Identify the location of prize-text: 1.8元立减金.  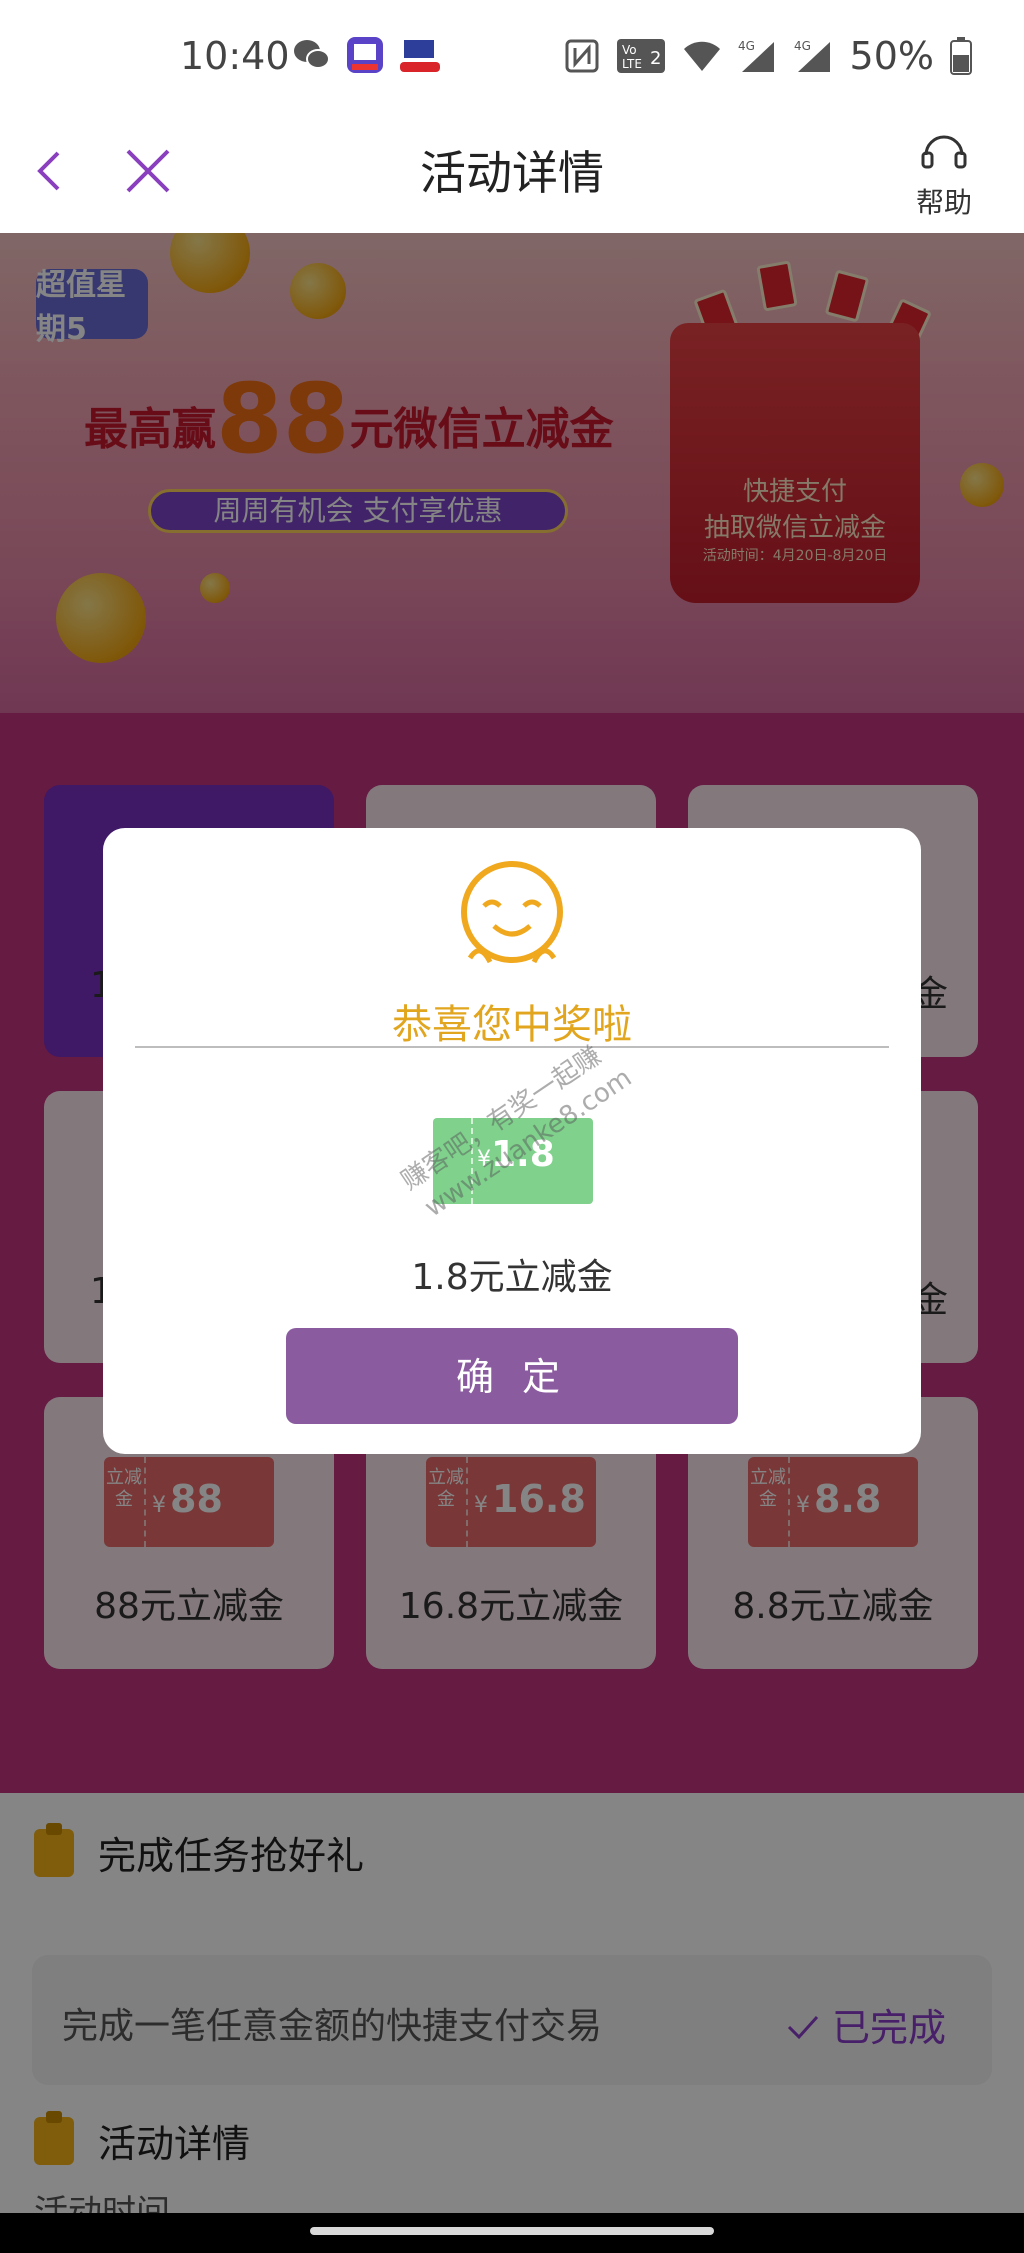
(512, 1277).